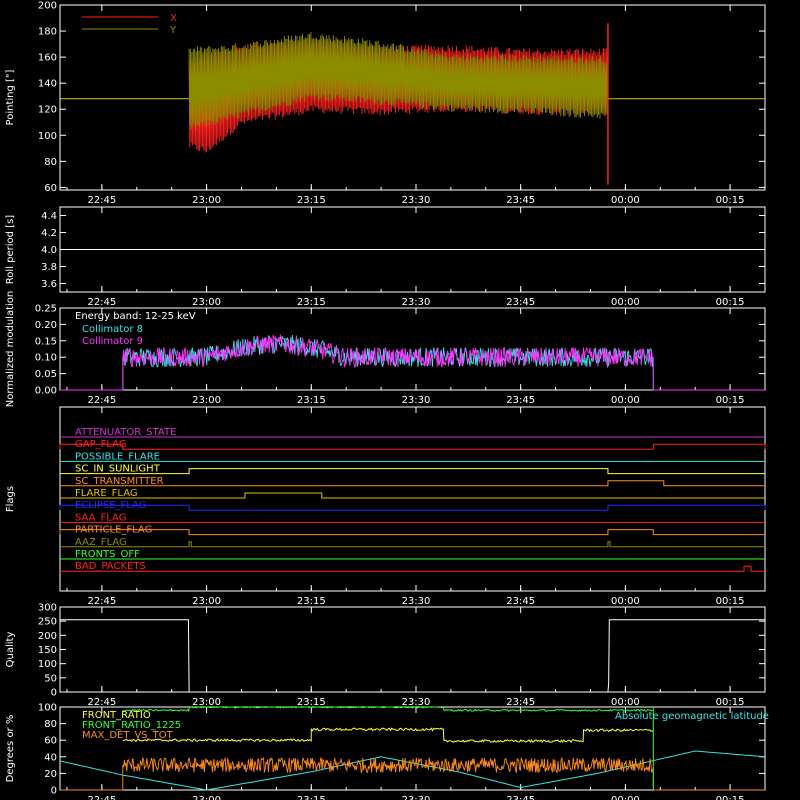 The height and width of the screenshot is (800, 800). I want to click on legend-label-y: Y, so click(173, 30).